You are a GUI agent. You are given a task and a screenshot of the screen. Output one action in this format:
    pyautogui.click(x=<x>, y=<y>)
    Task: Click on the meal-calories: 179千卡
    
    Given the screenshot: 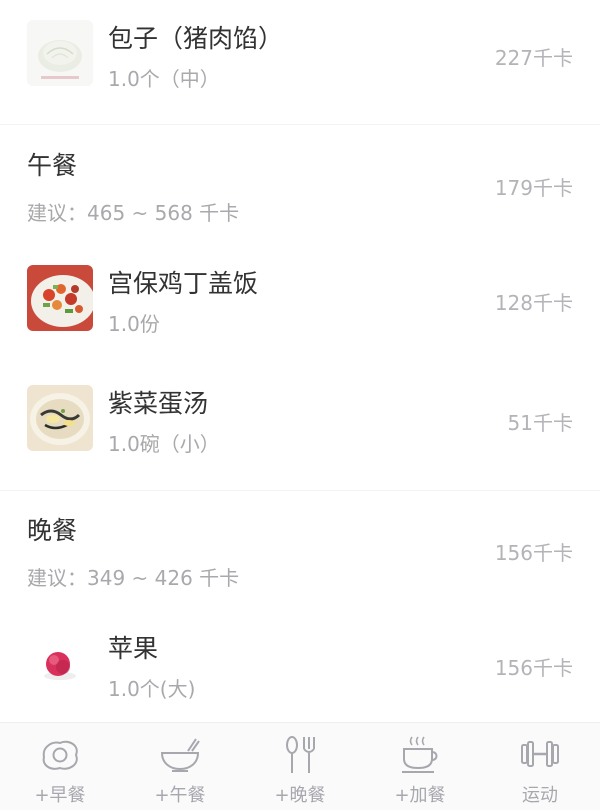 What is the action you would take?
    pyautogui.click(x=533, y=188)
    